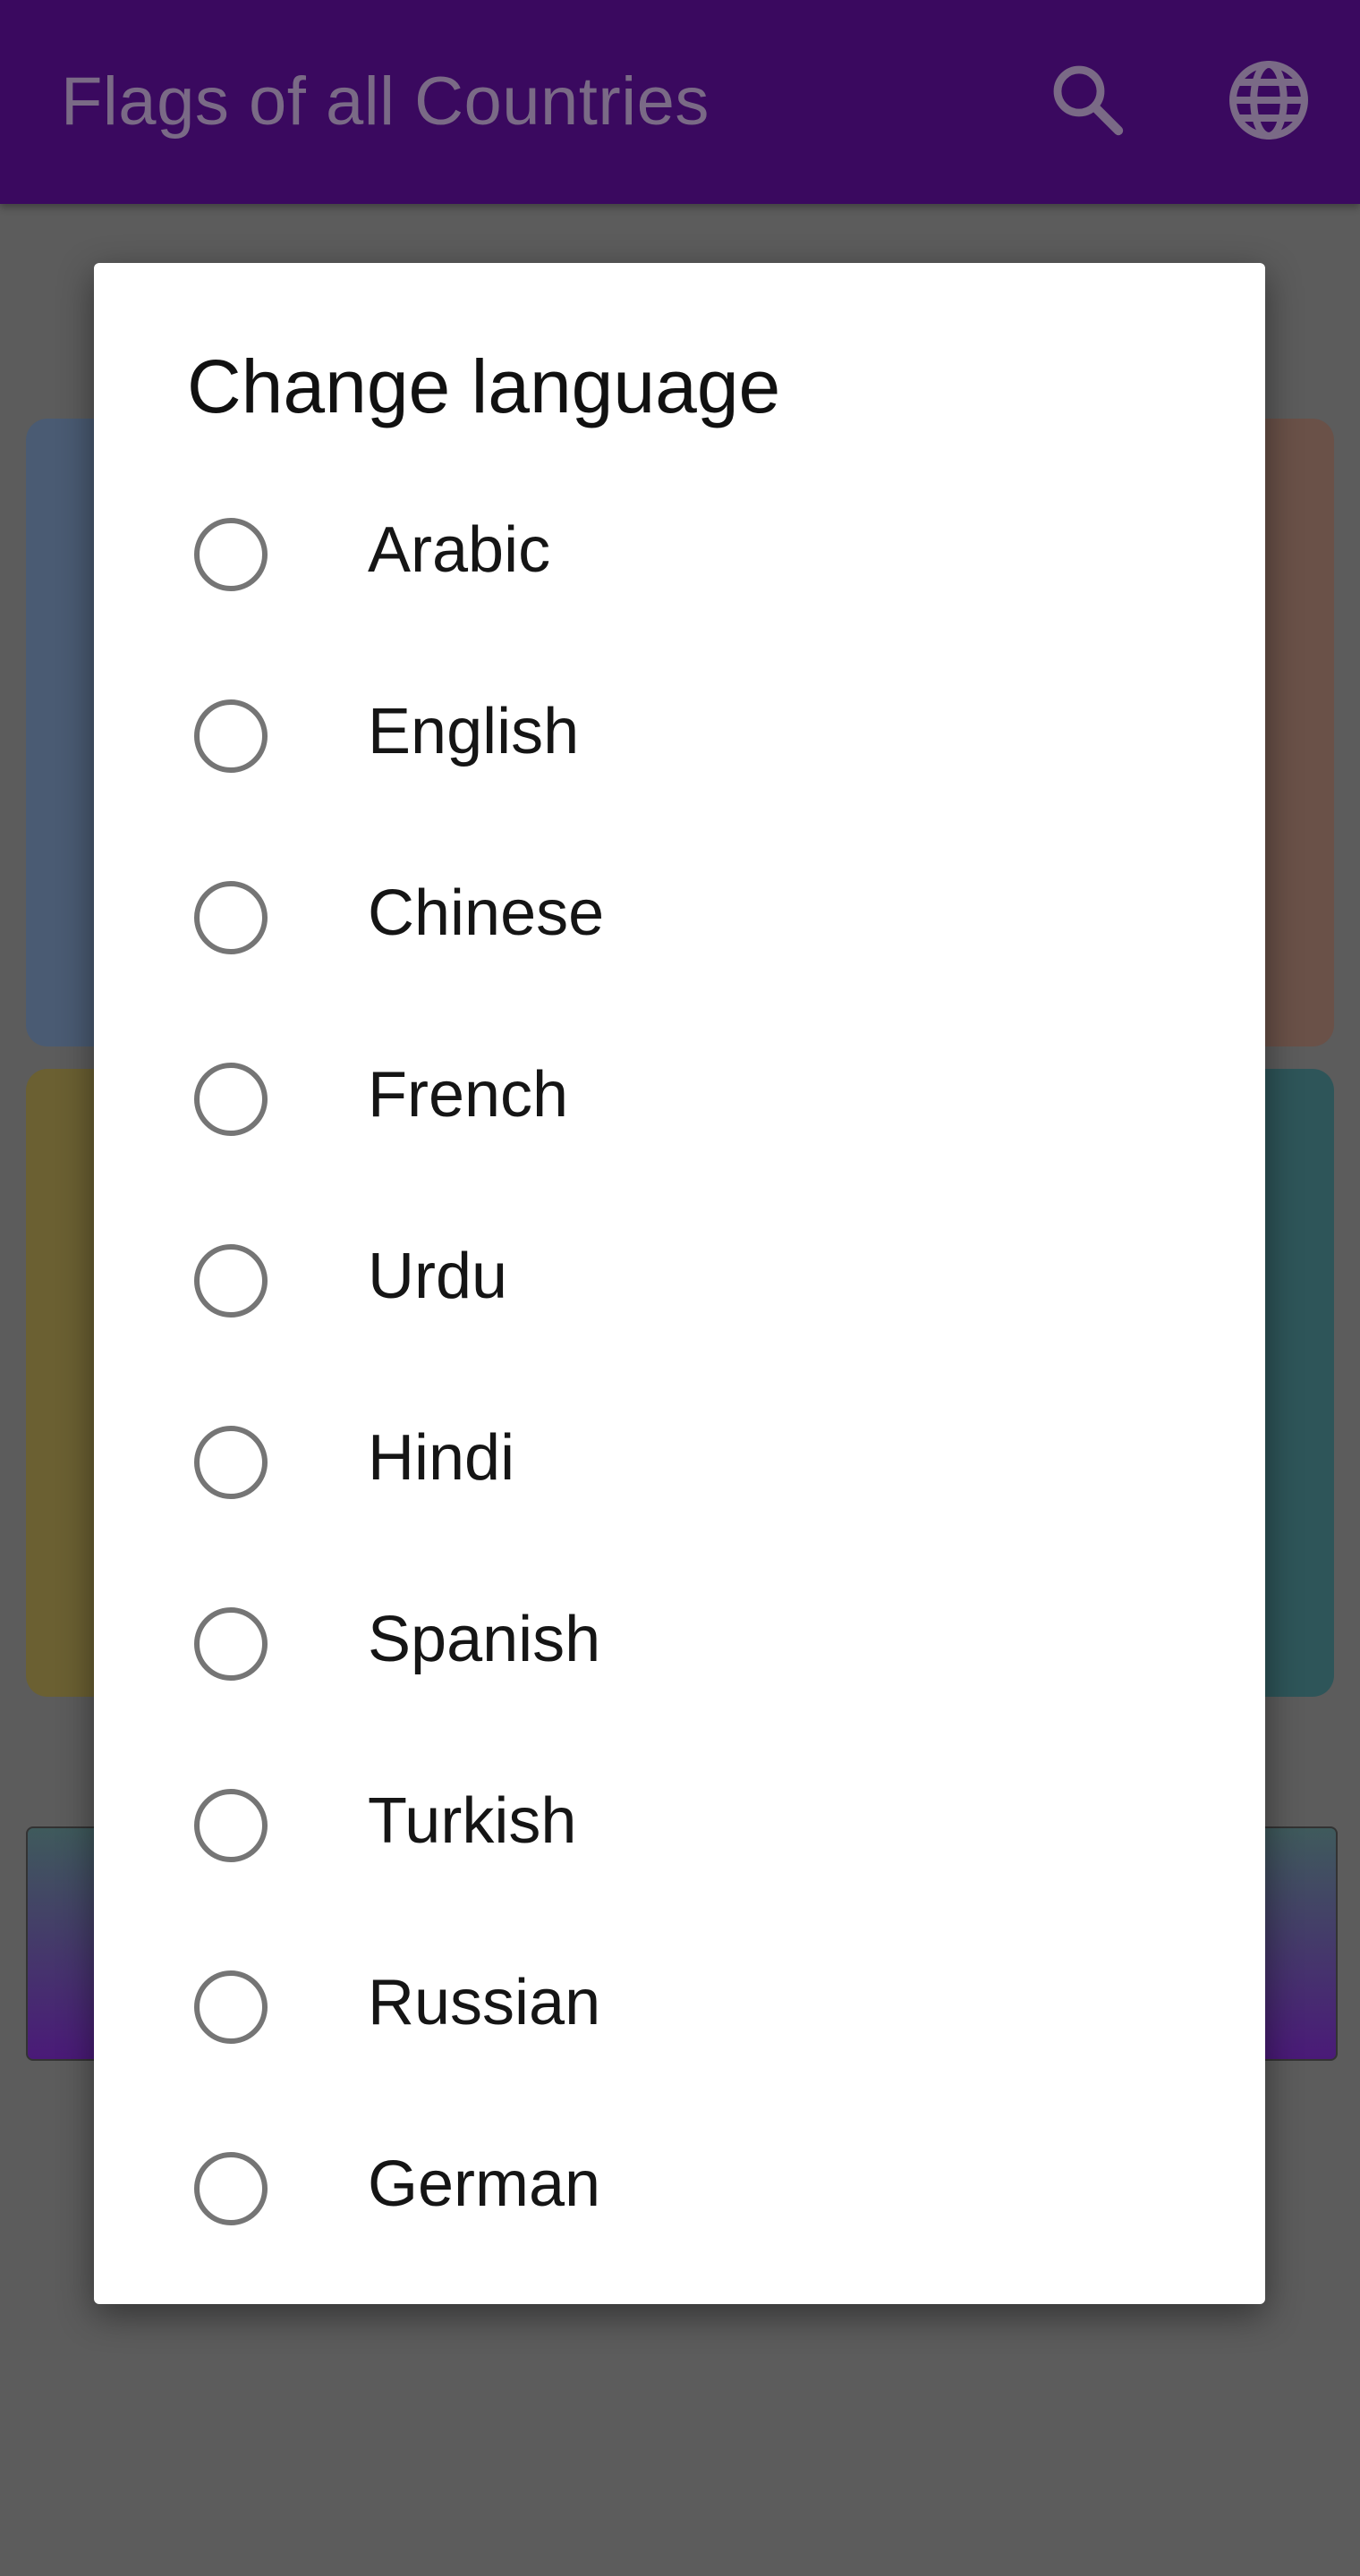 The height and width of the screenshot is (2576, 1360). What do you see at coordinates (679, 2188) in the screenshot?
I see `language-option-german: German` at bounding box center [679, 2188].